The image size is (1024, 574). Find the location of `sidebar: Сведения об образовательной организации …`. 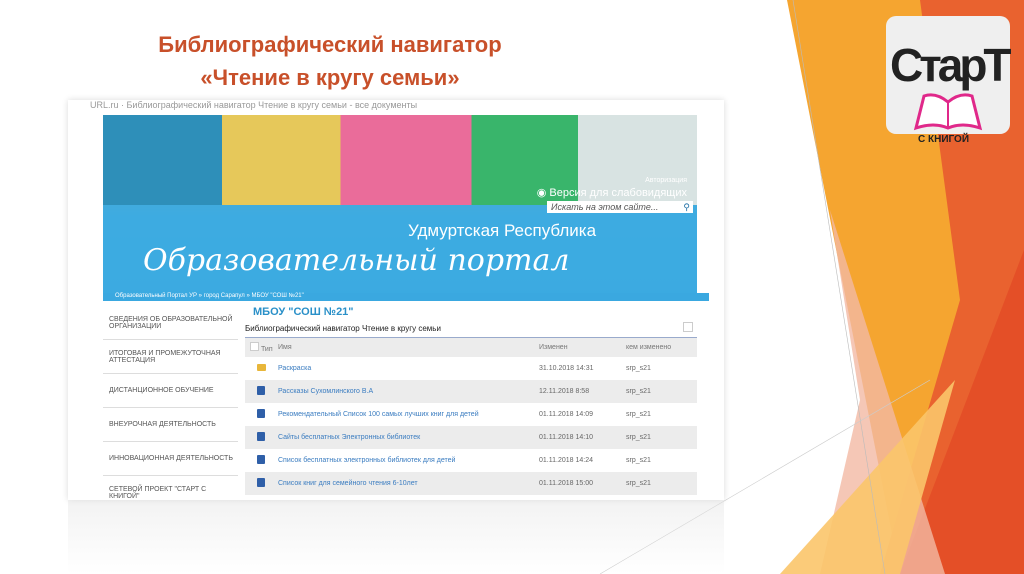

sidebar: Сведения об образовательной организации … is located at coordinates (170, 403).